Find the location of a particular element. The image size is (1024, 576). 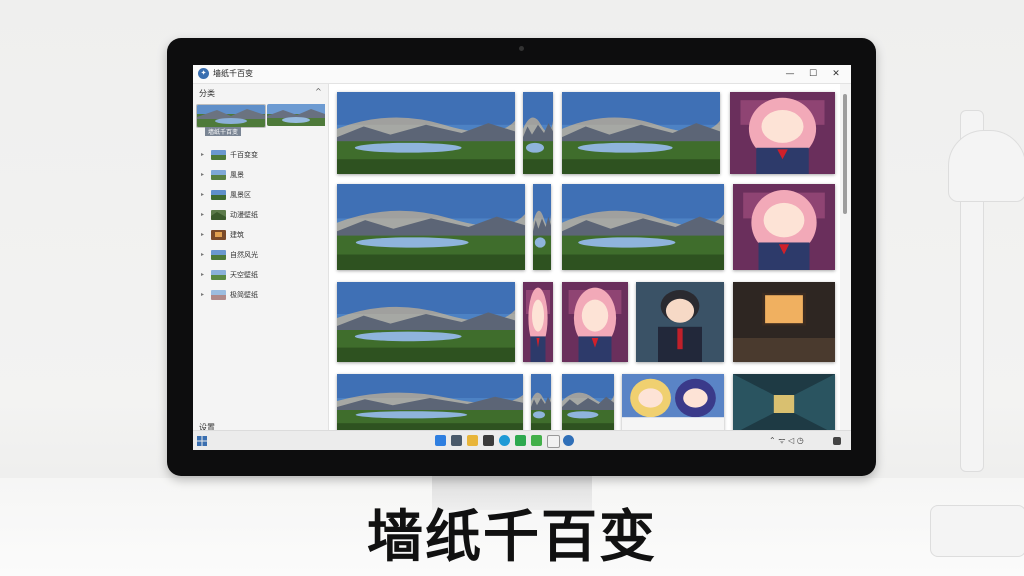

system-tray: ⌃ ᯤ ◁ ◷ is located at coordinates (786, 440).